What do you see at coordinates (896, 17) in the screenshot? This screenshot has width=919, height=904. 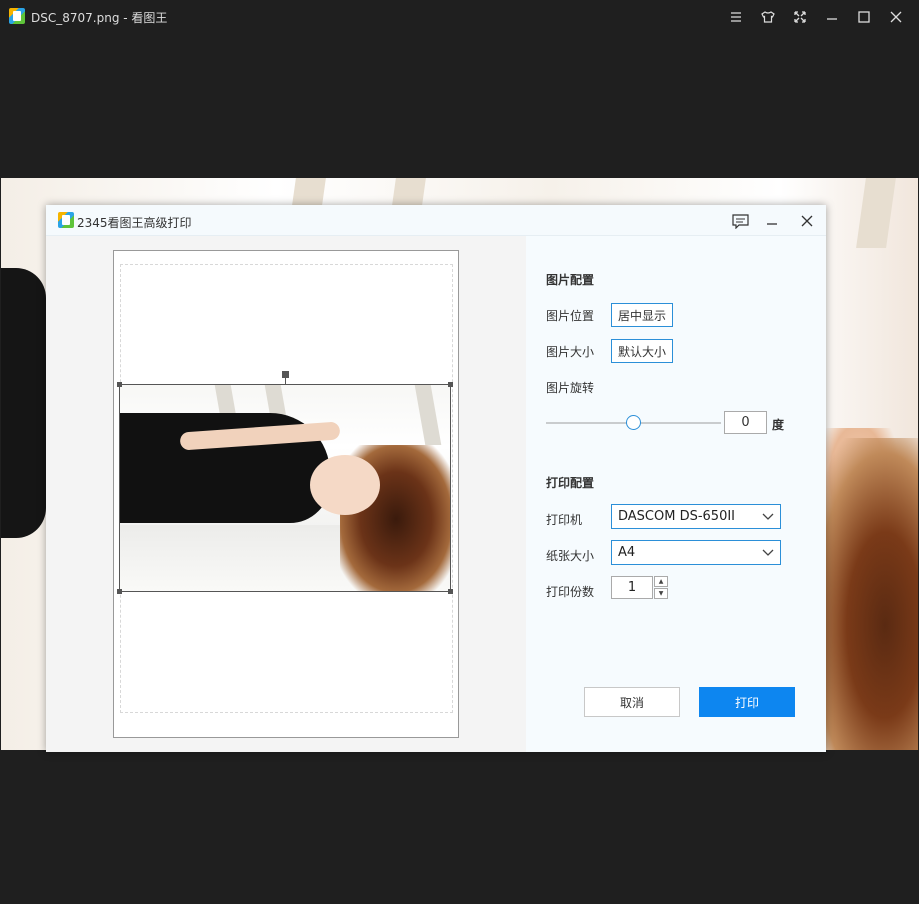 I see `close-icon` at bounding box center [896, 17].